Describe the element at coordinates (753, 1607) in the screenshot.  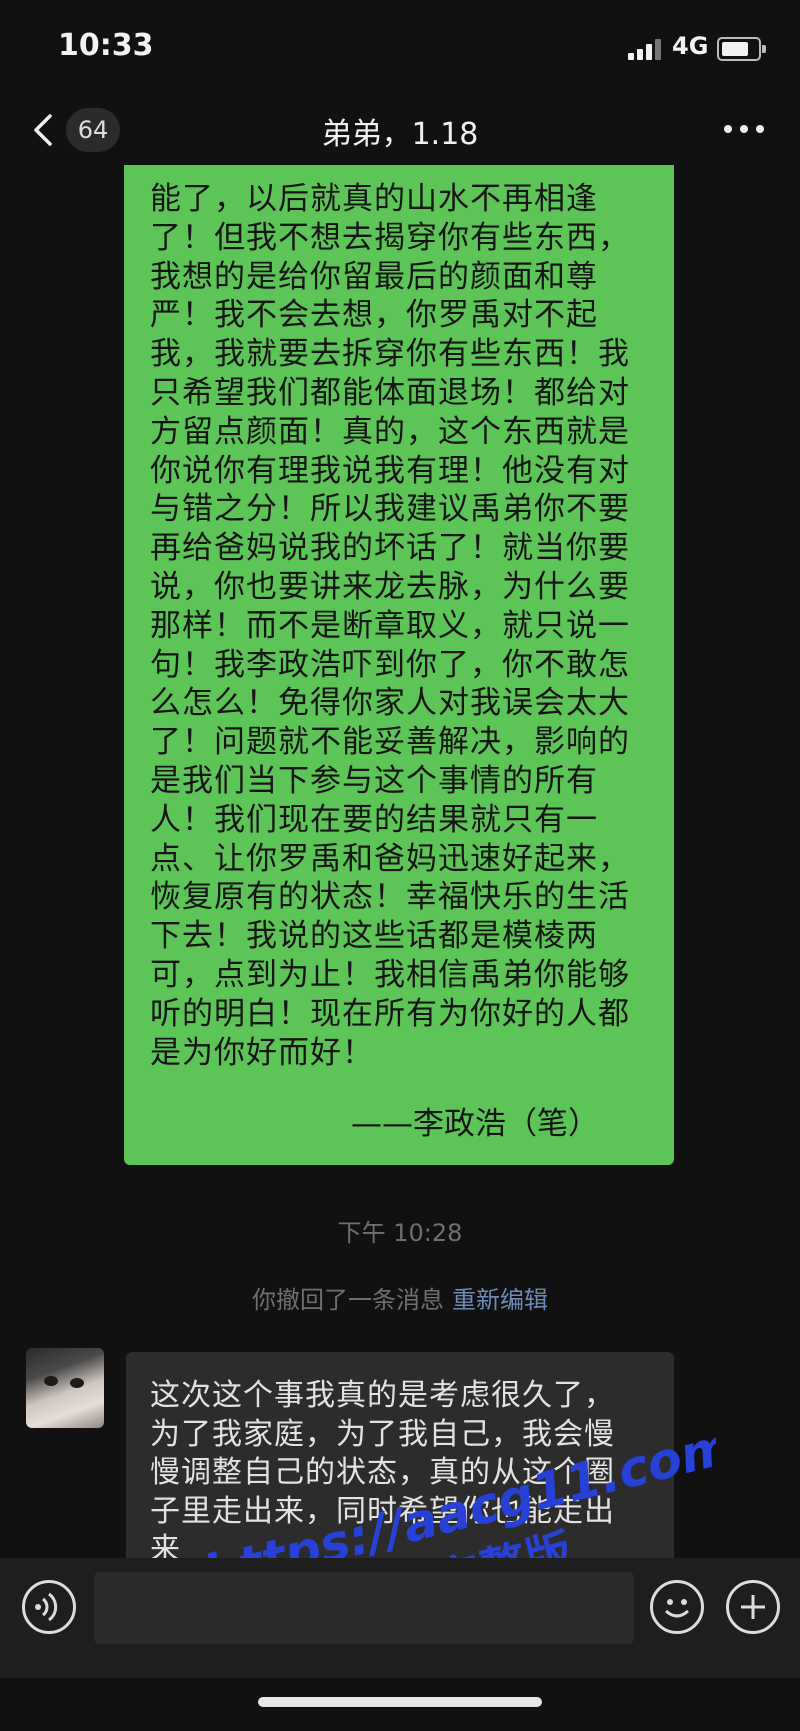
I see `plus-icon` at that location.